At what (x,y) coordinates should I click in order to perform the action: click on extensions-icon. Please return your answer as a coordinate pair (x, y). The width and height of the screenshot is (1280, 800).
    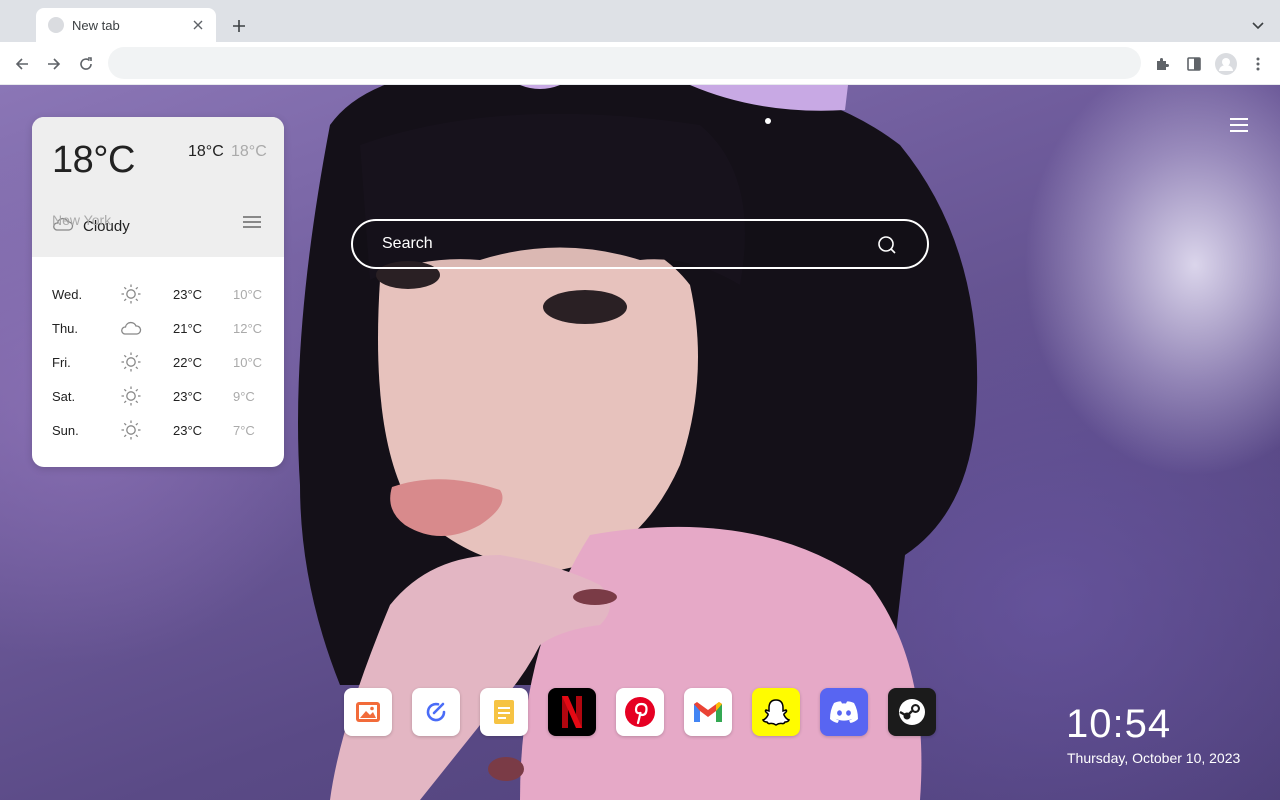
    Looking at the image, I should click on (1163, 64).